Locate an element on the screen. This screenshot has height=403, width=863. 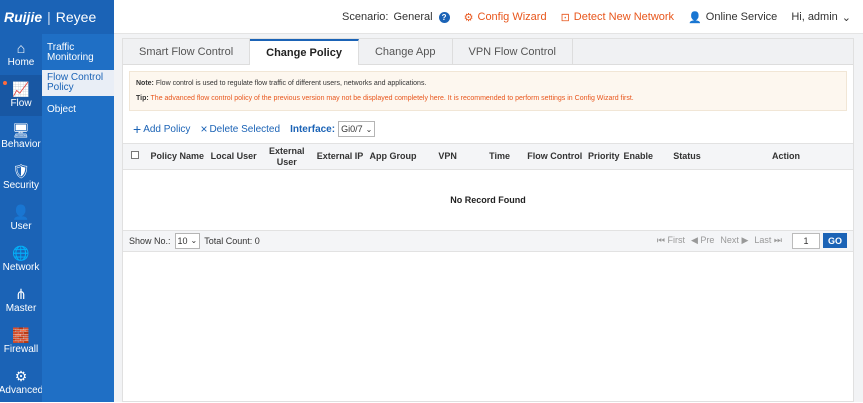
col-vpn: VPN is located at coordinates (447, 156).